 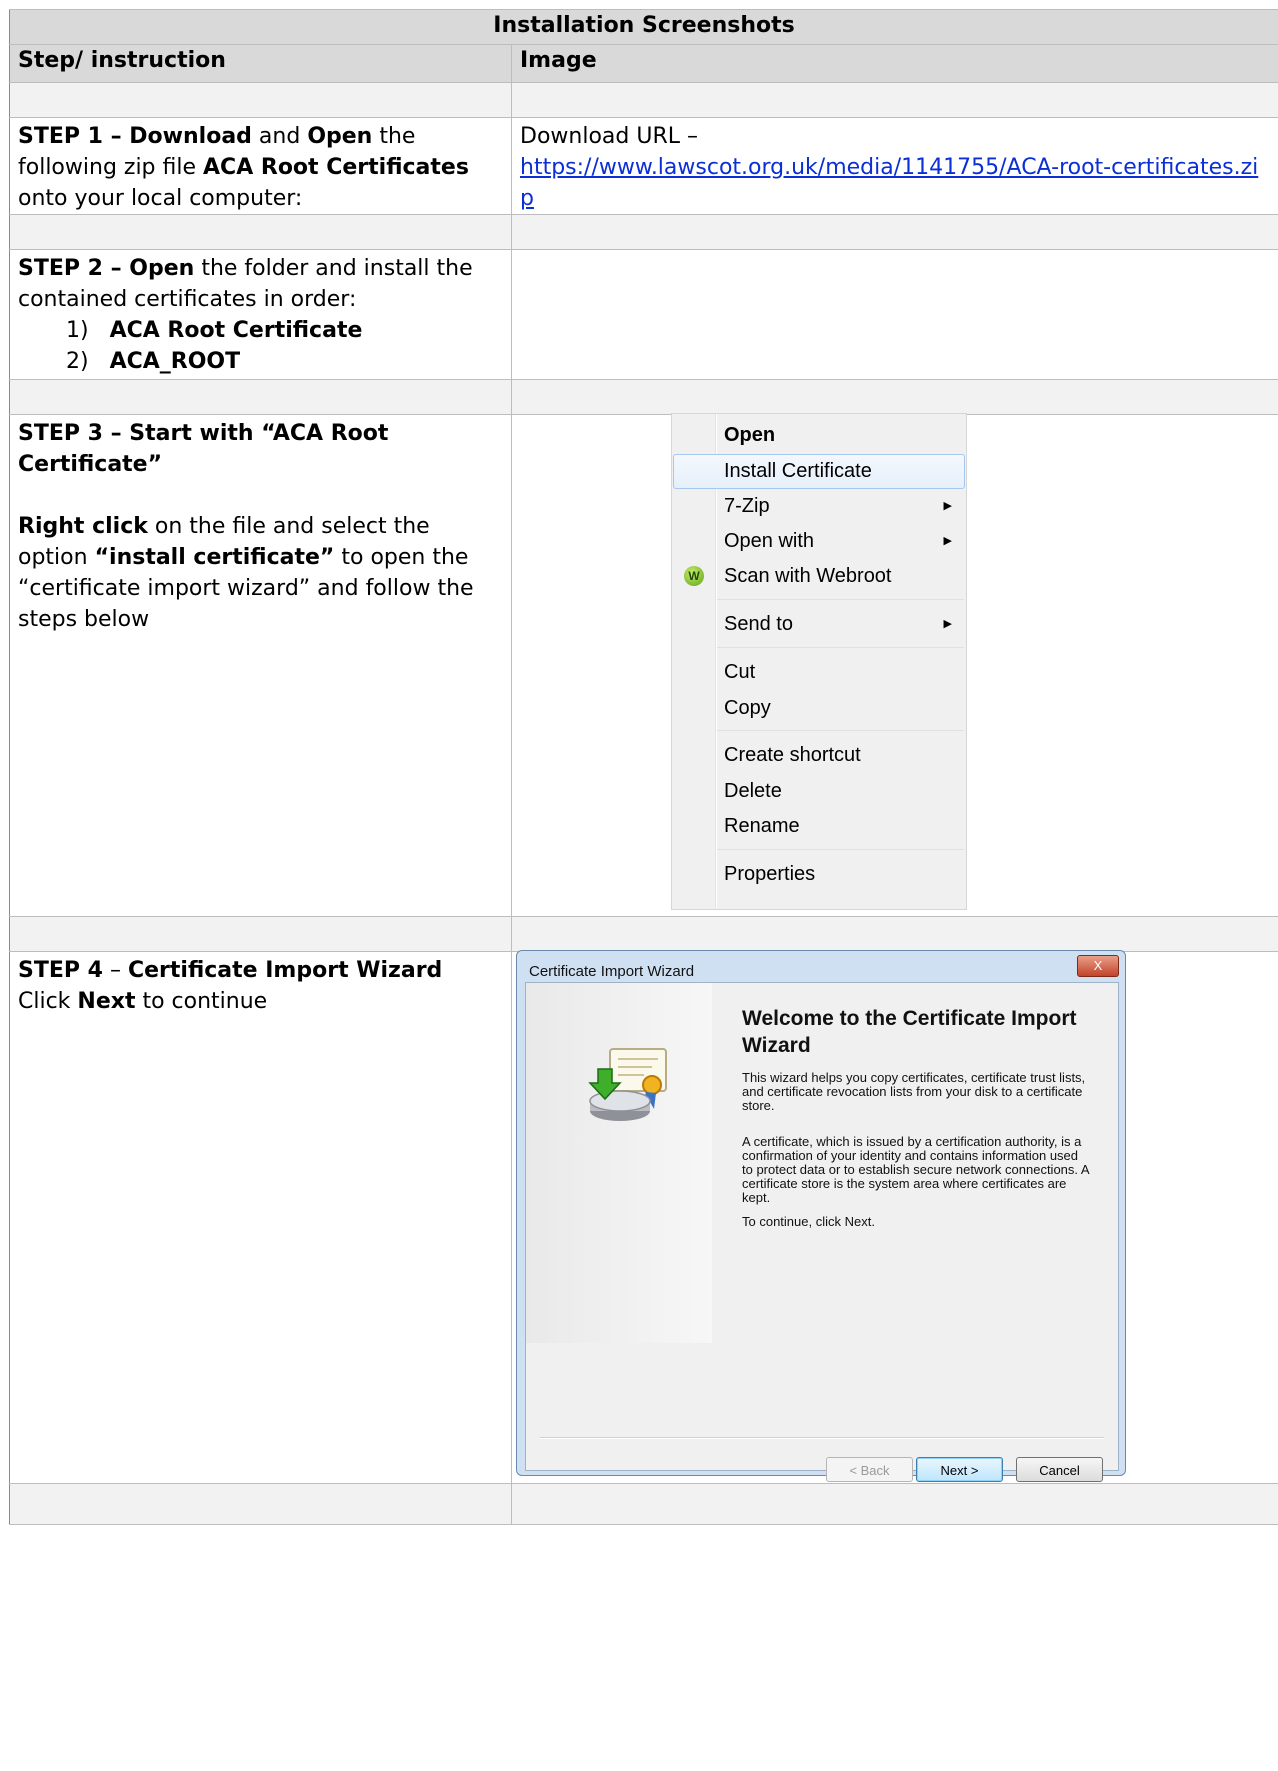 What do you see at coordinates (894, 314) in the screenshot?
I see `step2-image-cell` at bounding box center [894, 314].